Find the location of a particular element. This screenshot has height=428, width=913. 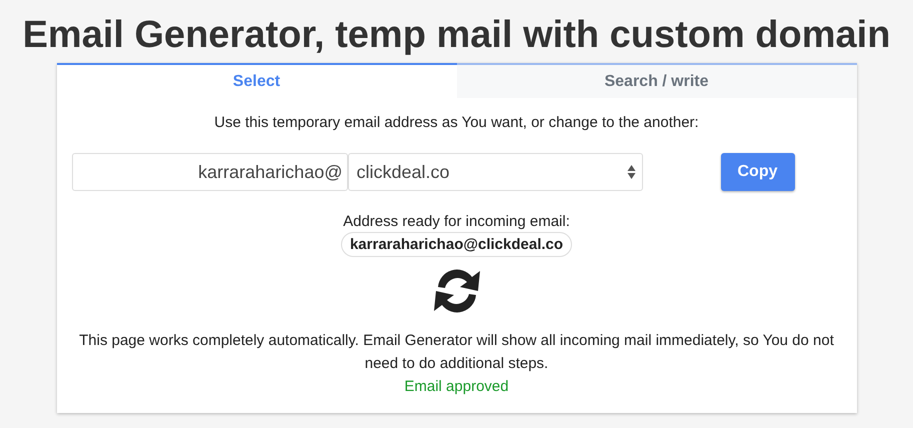

page-title: Email Generator, temp mail with custom domain is located at coordinates (456, 35).